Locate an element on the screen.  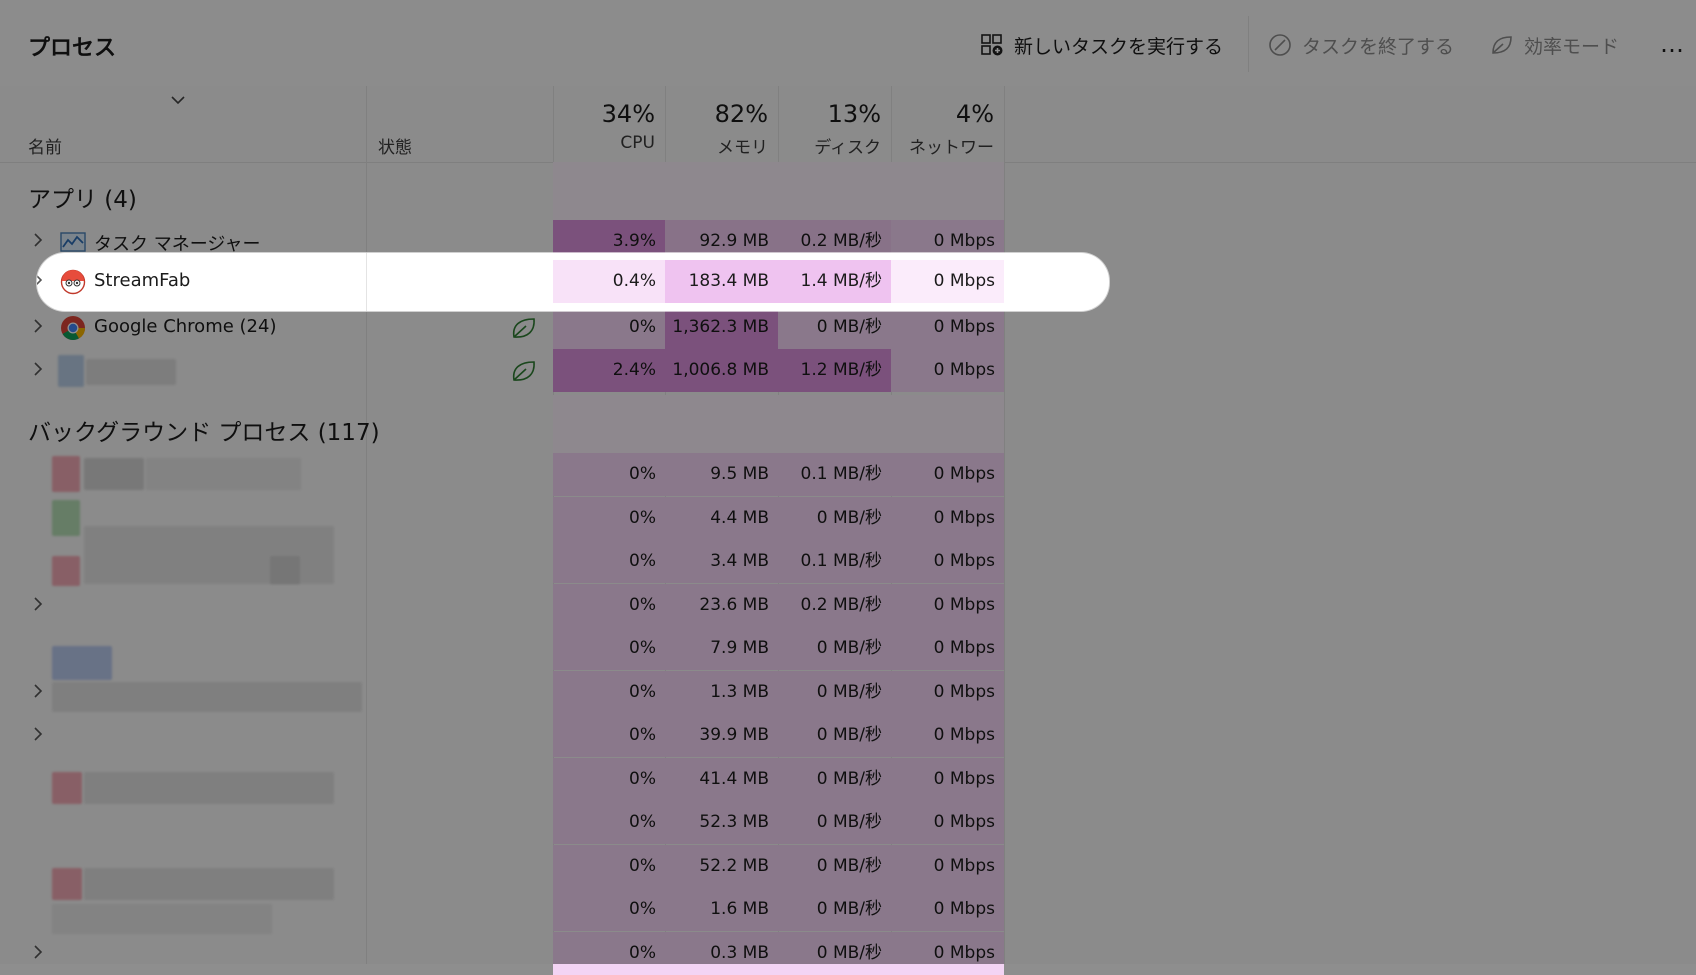
memory-cell: 183.4 MB is located at coordinates (721, 281).